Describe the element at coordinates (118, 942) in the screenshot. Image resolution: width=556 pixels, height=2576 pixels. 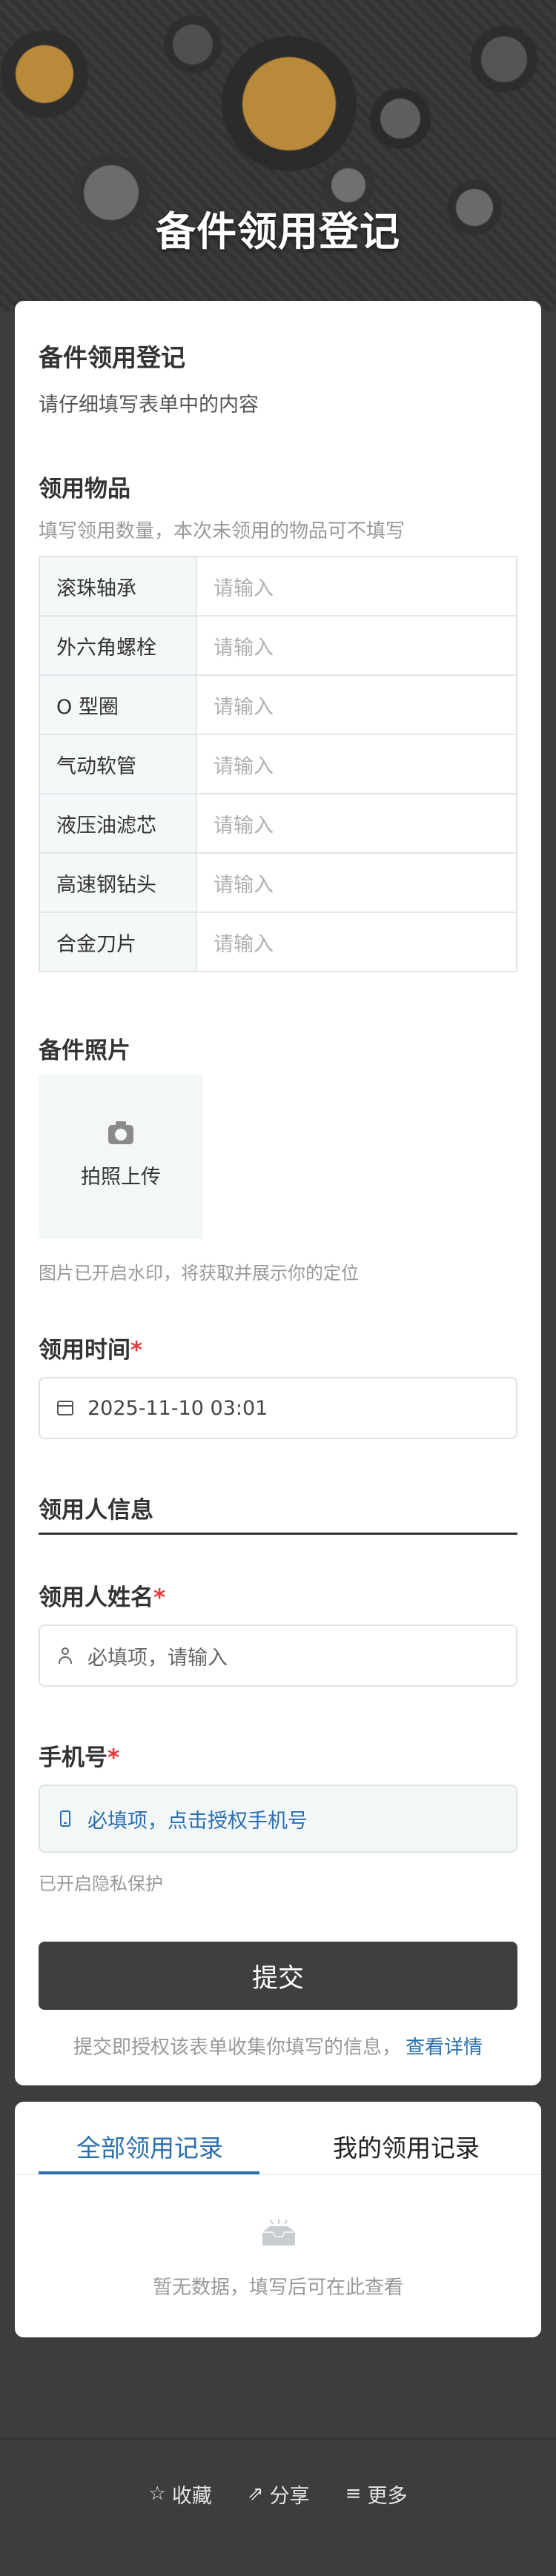
I see `item-name: 合金刀片` at that location.